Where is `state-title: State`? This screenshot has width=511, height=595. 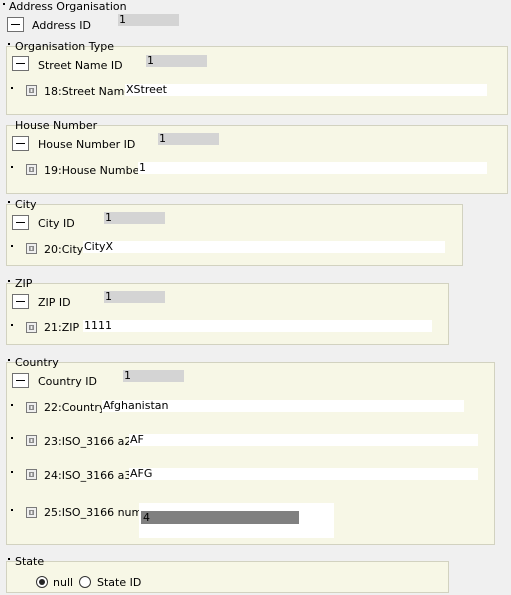
state-title: State is located at coordinates (30, 561).